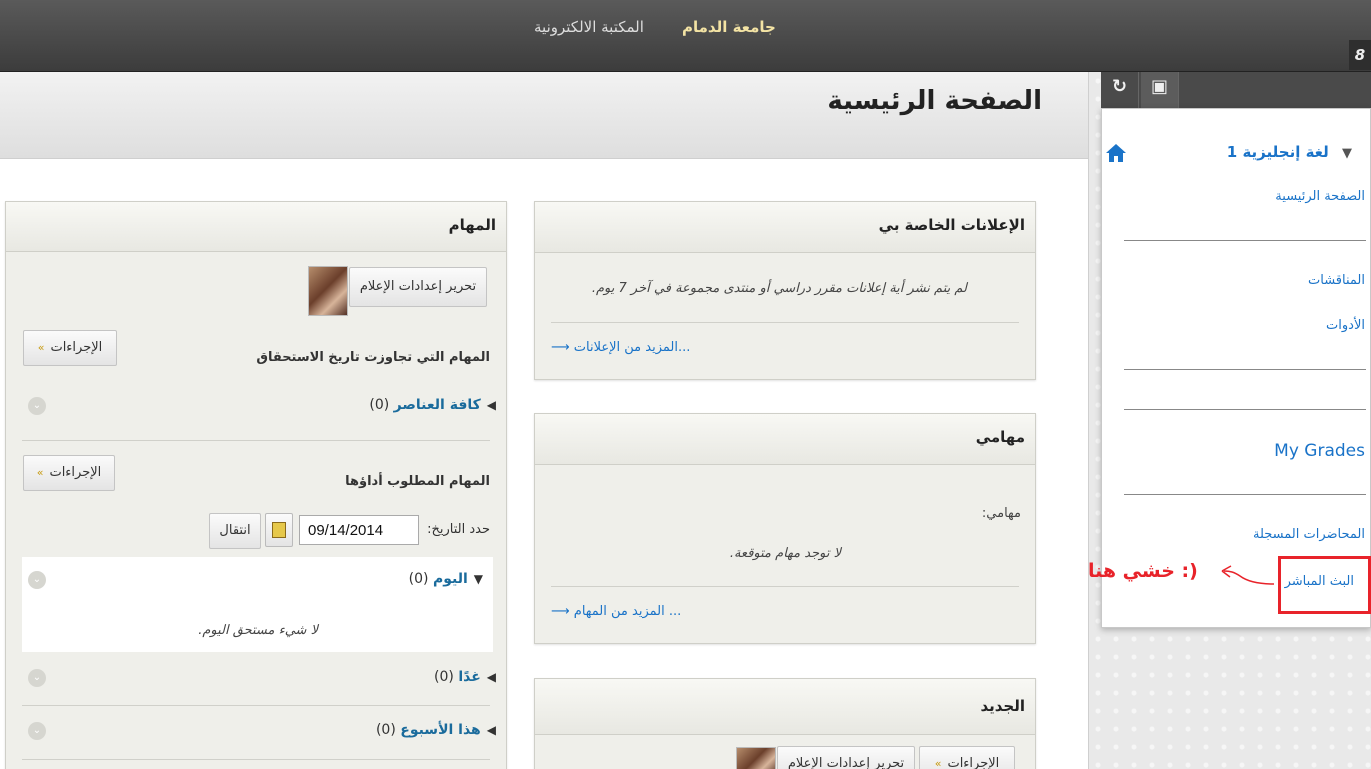  I want to click on tab-institution: جامعة الدمام, so click(729, 27).